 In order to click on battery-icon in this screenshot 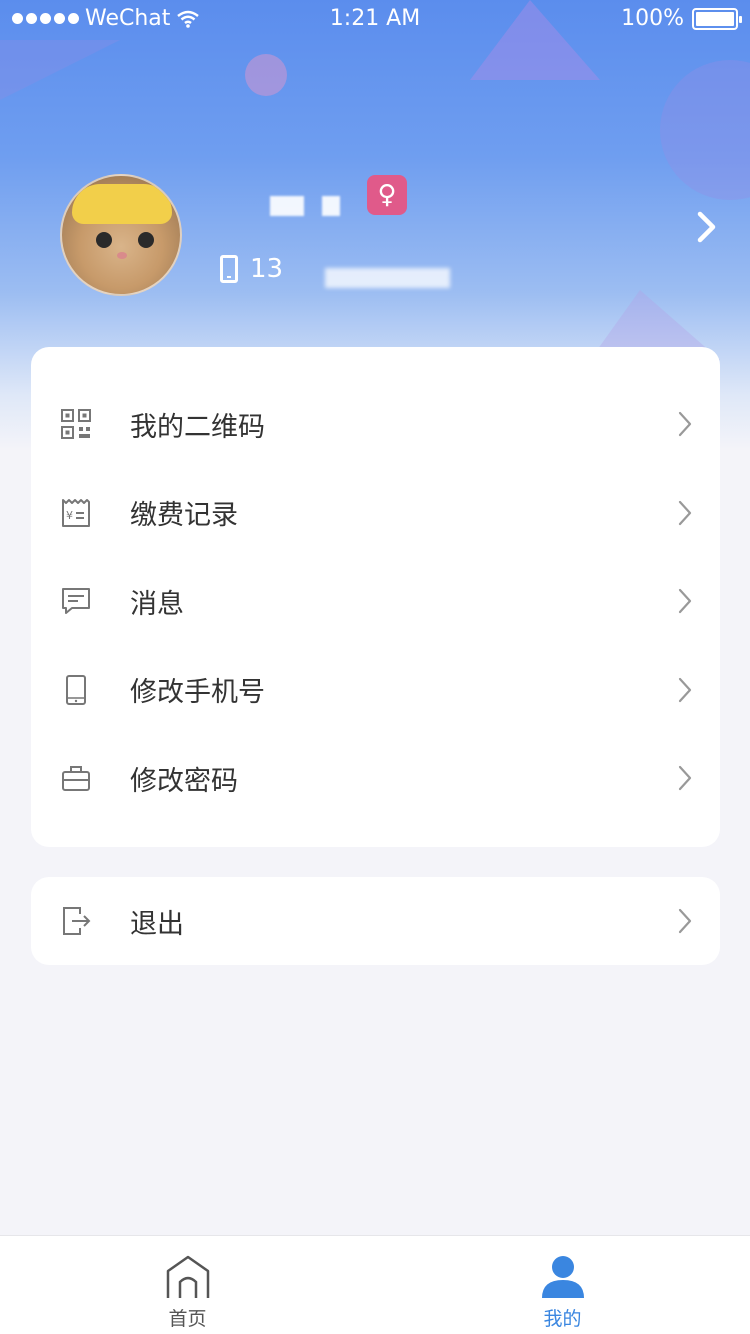, I will do `click(717, 18)`.